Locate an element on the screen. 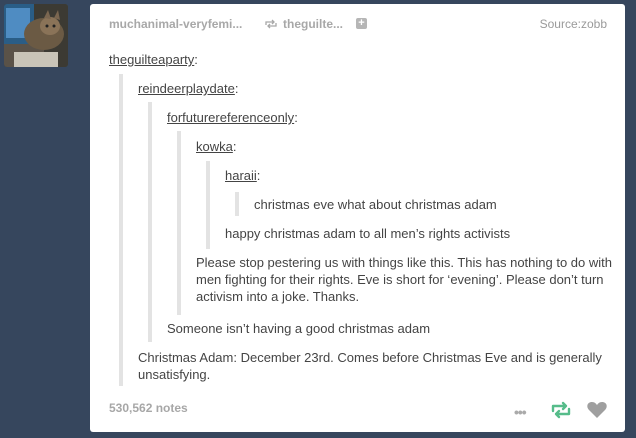  avatar-cat-image is located at coordinates (36, 35).